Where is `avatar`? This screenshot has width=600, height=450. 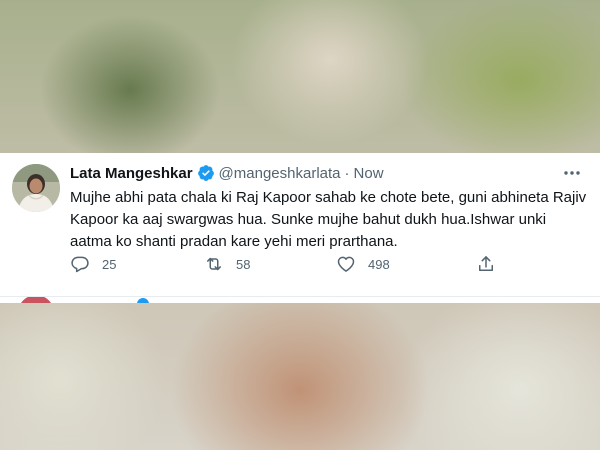 avatar is located at coordinates (36, 188).